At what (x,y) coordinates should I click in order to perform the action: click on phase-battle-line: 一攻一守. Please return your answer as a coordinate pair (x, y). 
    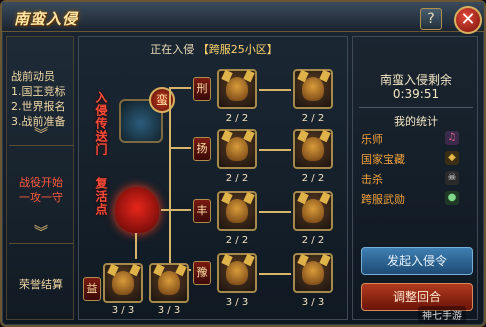
    Looking at the image, I should click on (41, 197).